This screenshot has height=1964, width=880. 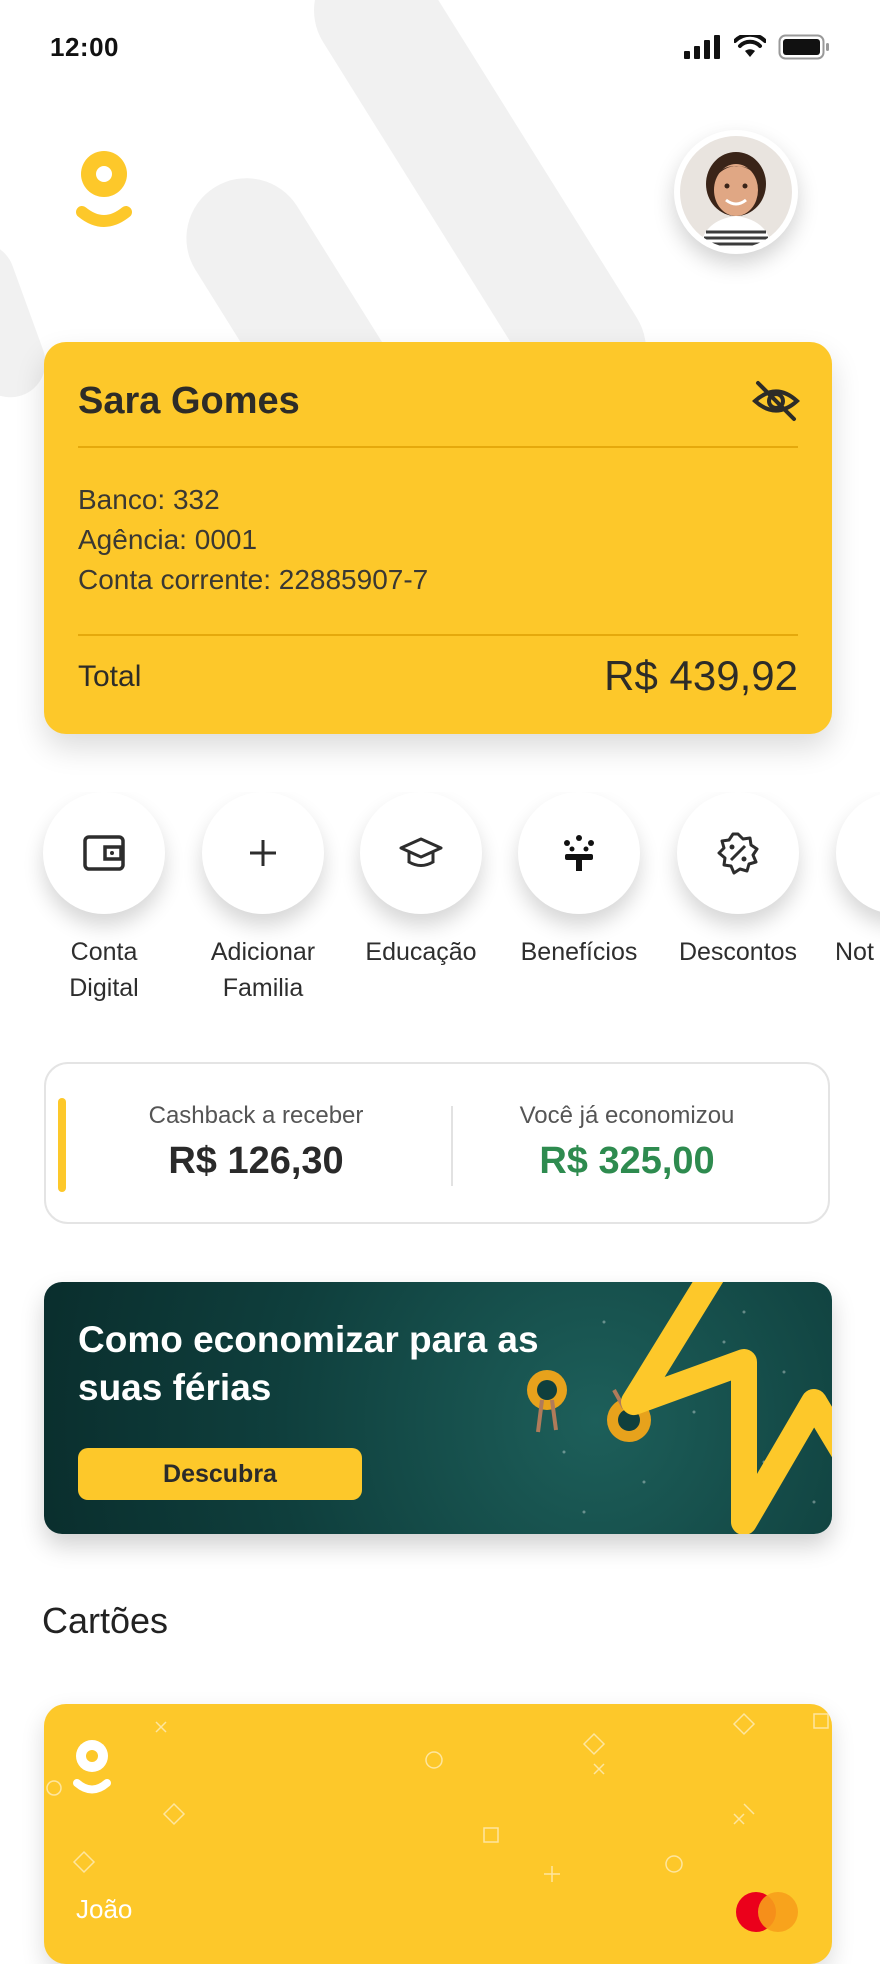 I want to click on action-adicionar-familia: Adicionar Familia, so click(x=263, y=899).